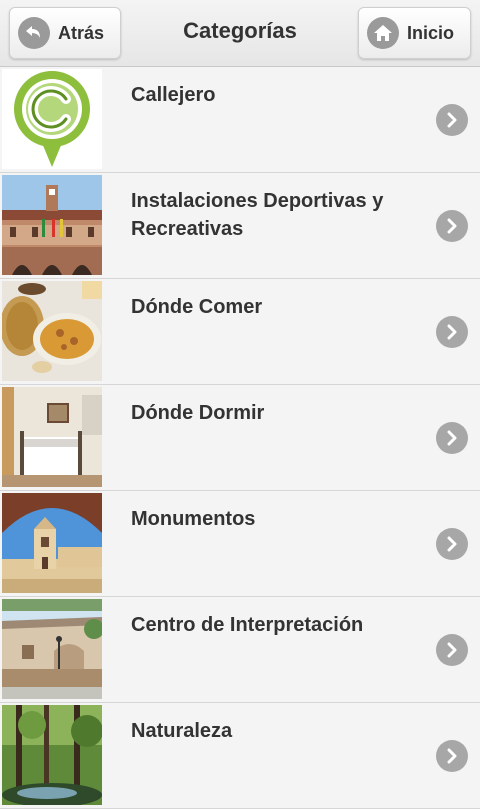  I want to click on category-row-monumentos: Monumentos, so click(240, 544).